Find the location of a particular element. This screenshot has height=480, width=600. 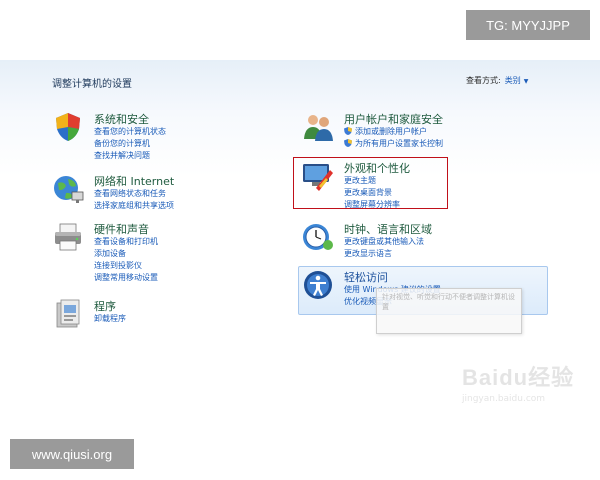

category-title-clock: 时钟、语言和区域 is located at coordinates (388, 229).